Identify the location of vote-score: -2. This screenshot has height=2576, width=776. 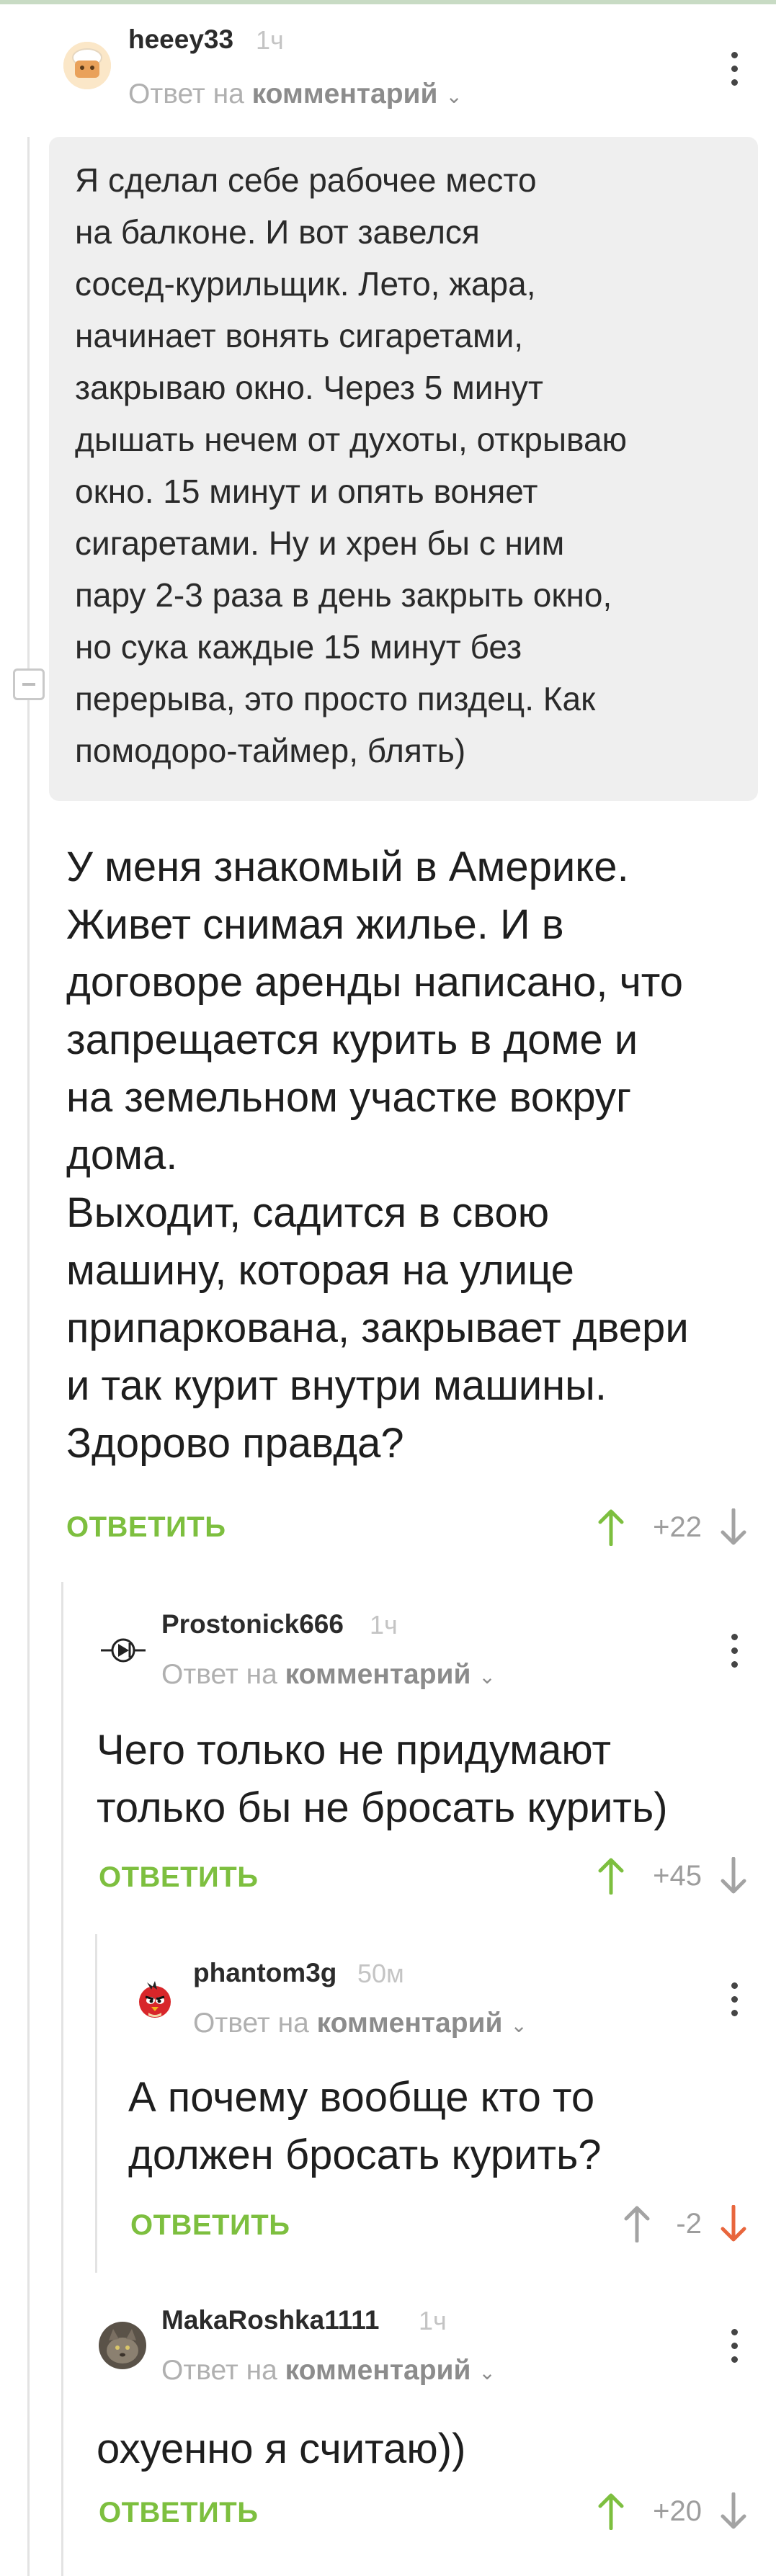
(689, 2224).